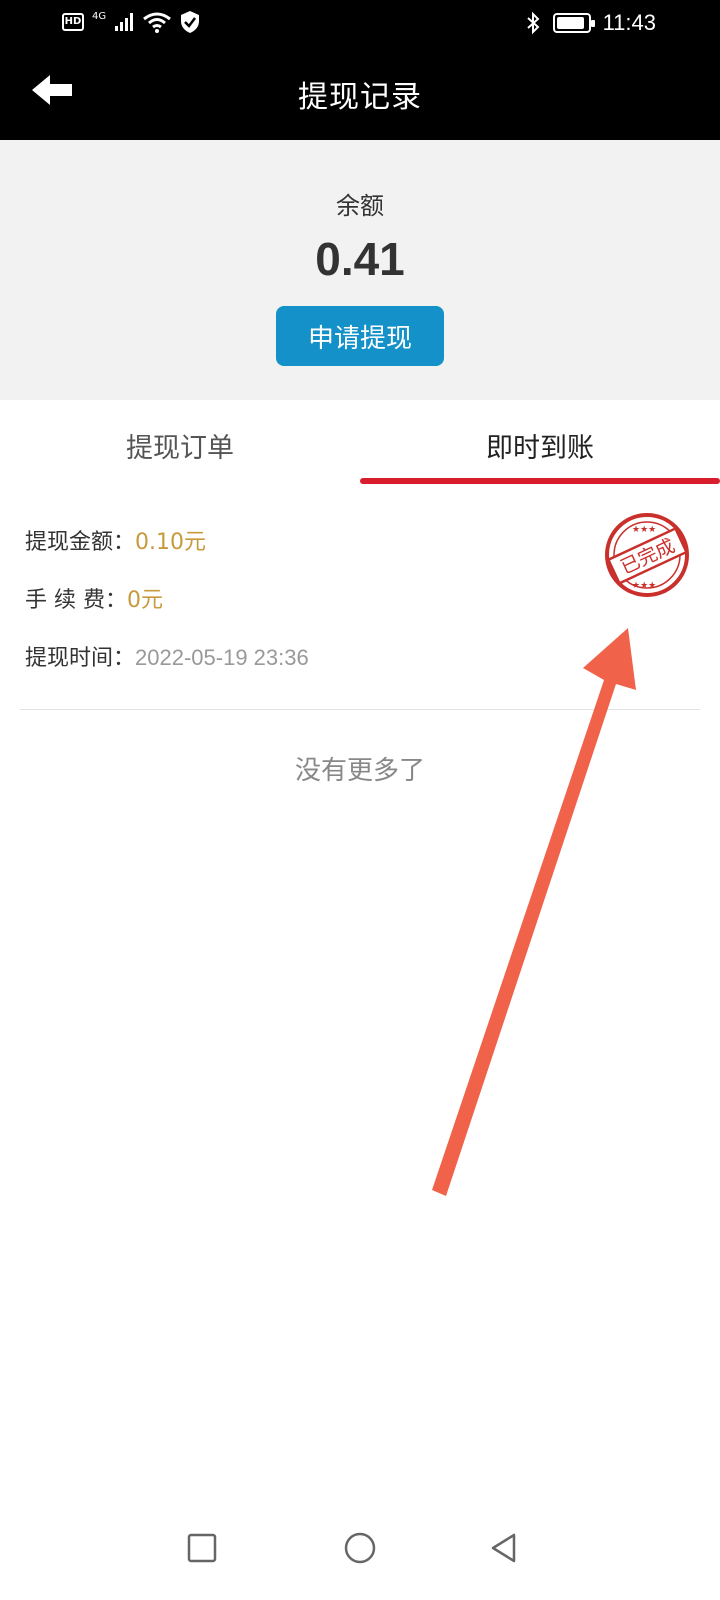  I want to click on fee-row: 手 续 费：0元, so click(94, 598).